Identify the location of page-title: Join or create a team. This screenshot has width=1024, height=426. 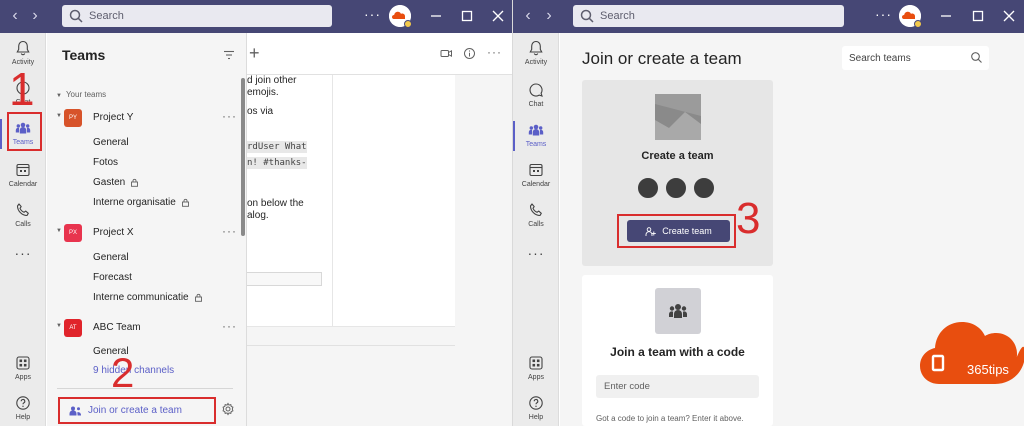
(662, 58).